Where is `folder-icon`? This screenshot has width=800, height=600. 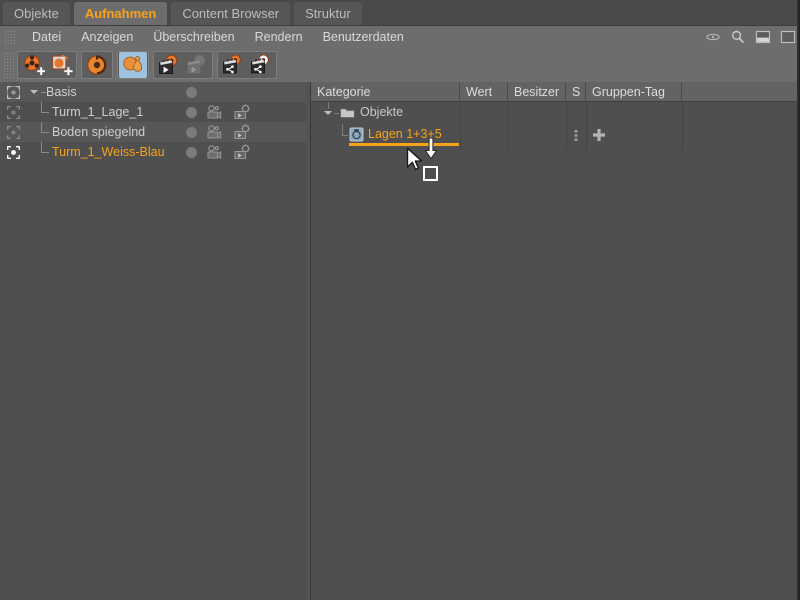
folder-icon is located at coordinates (347, 113).